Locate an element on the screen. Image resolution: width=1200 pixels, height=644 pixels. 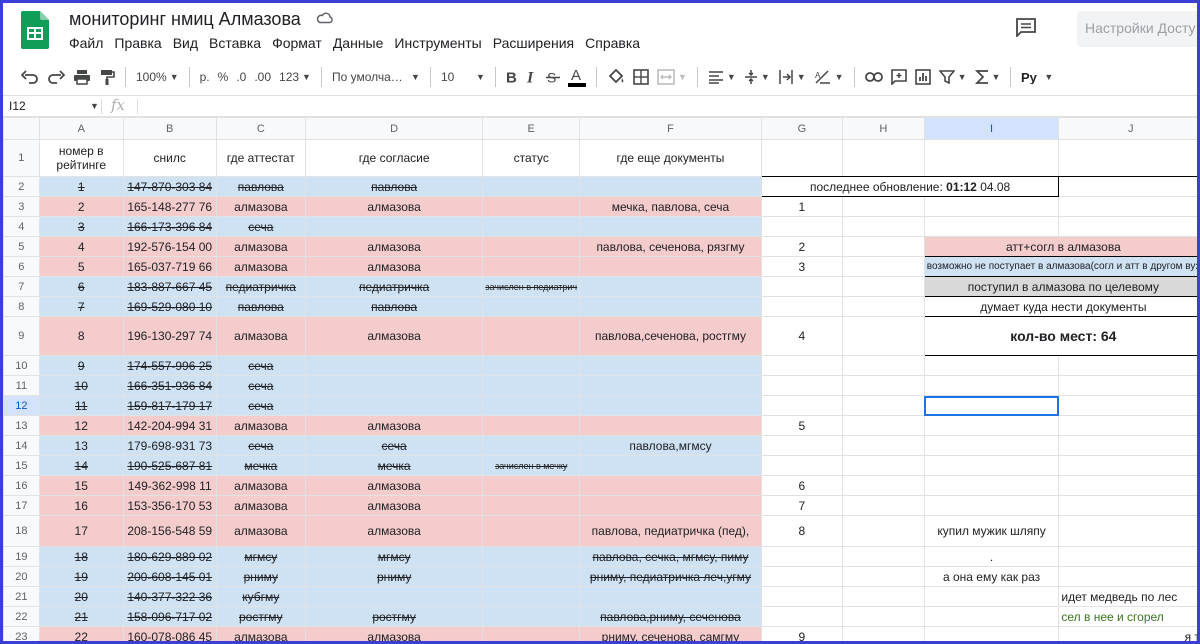
cloud-saved-icon is located at coordinates (325, 18).